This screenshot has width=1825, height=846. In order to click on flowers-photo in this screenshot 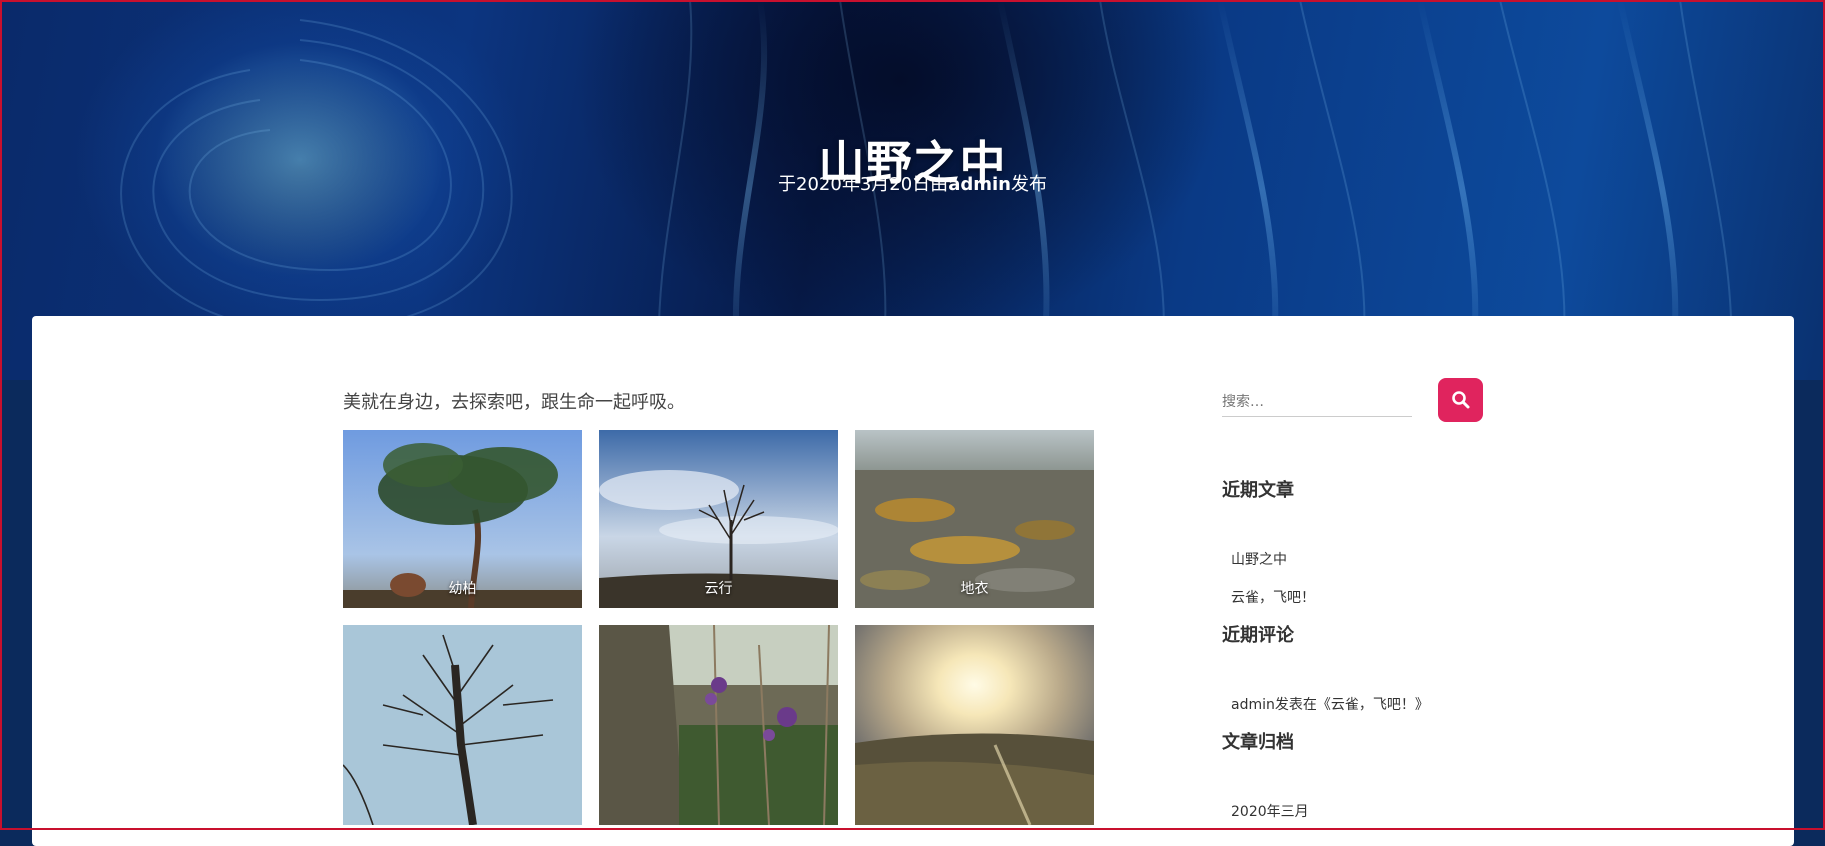, I will do `click(718, 725)`.